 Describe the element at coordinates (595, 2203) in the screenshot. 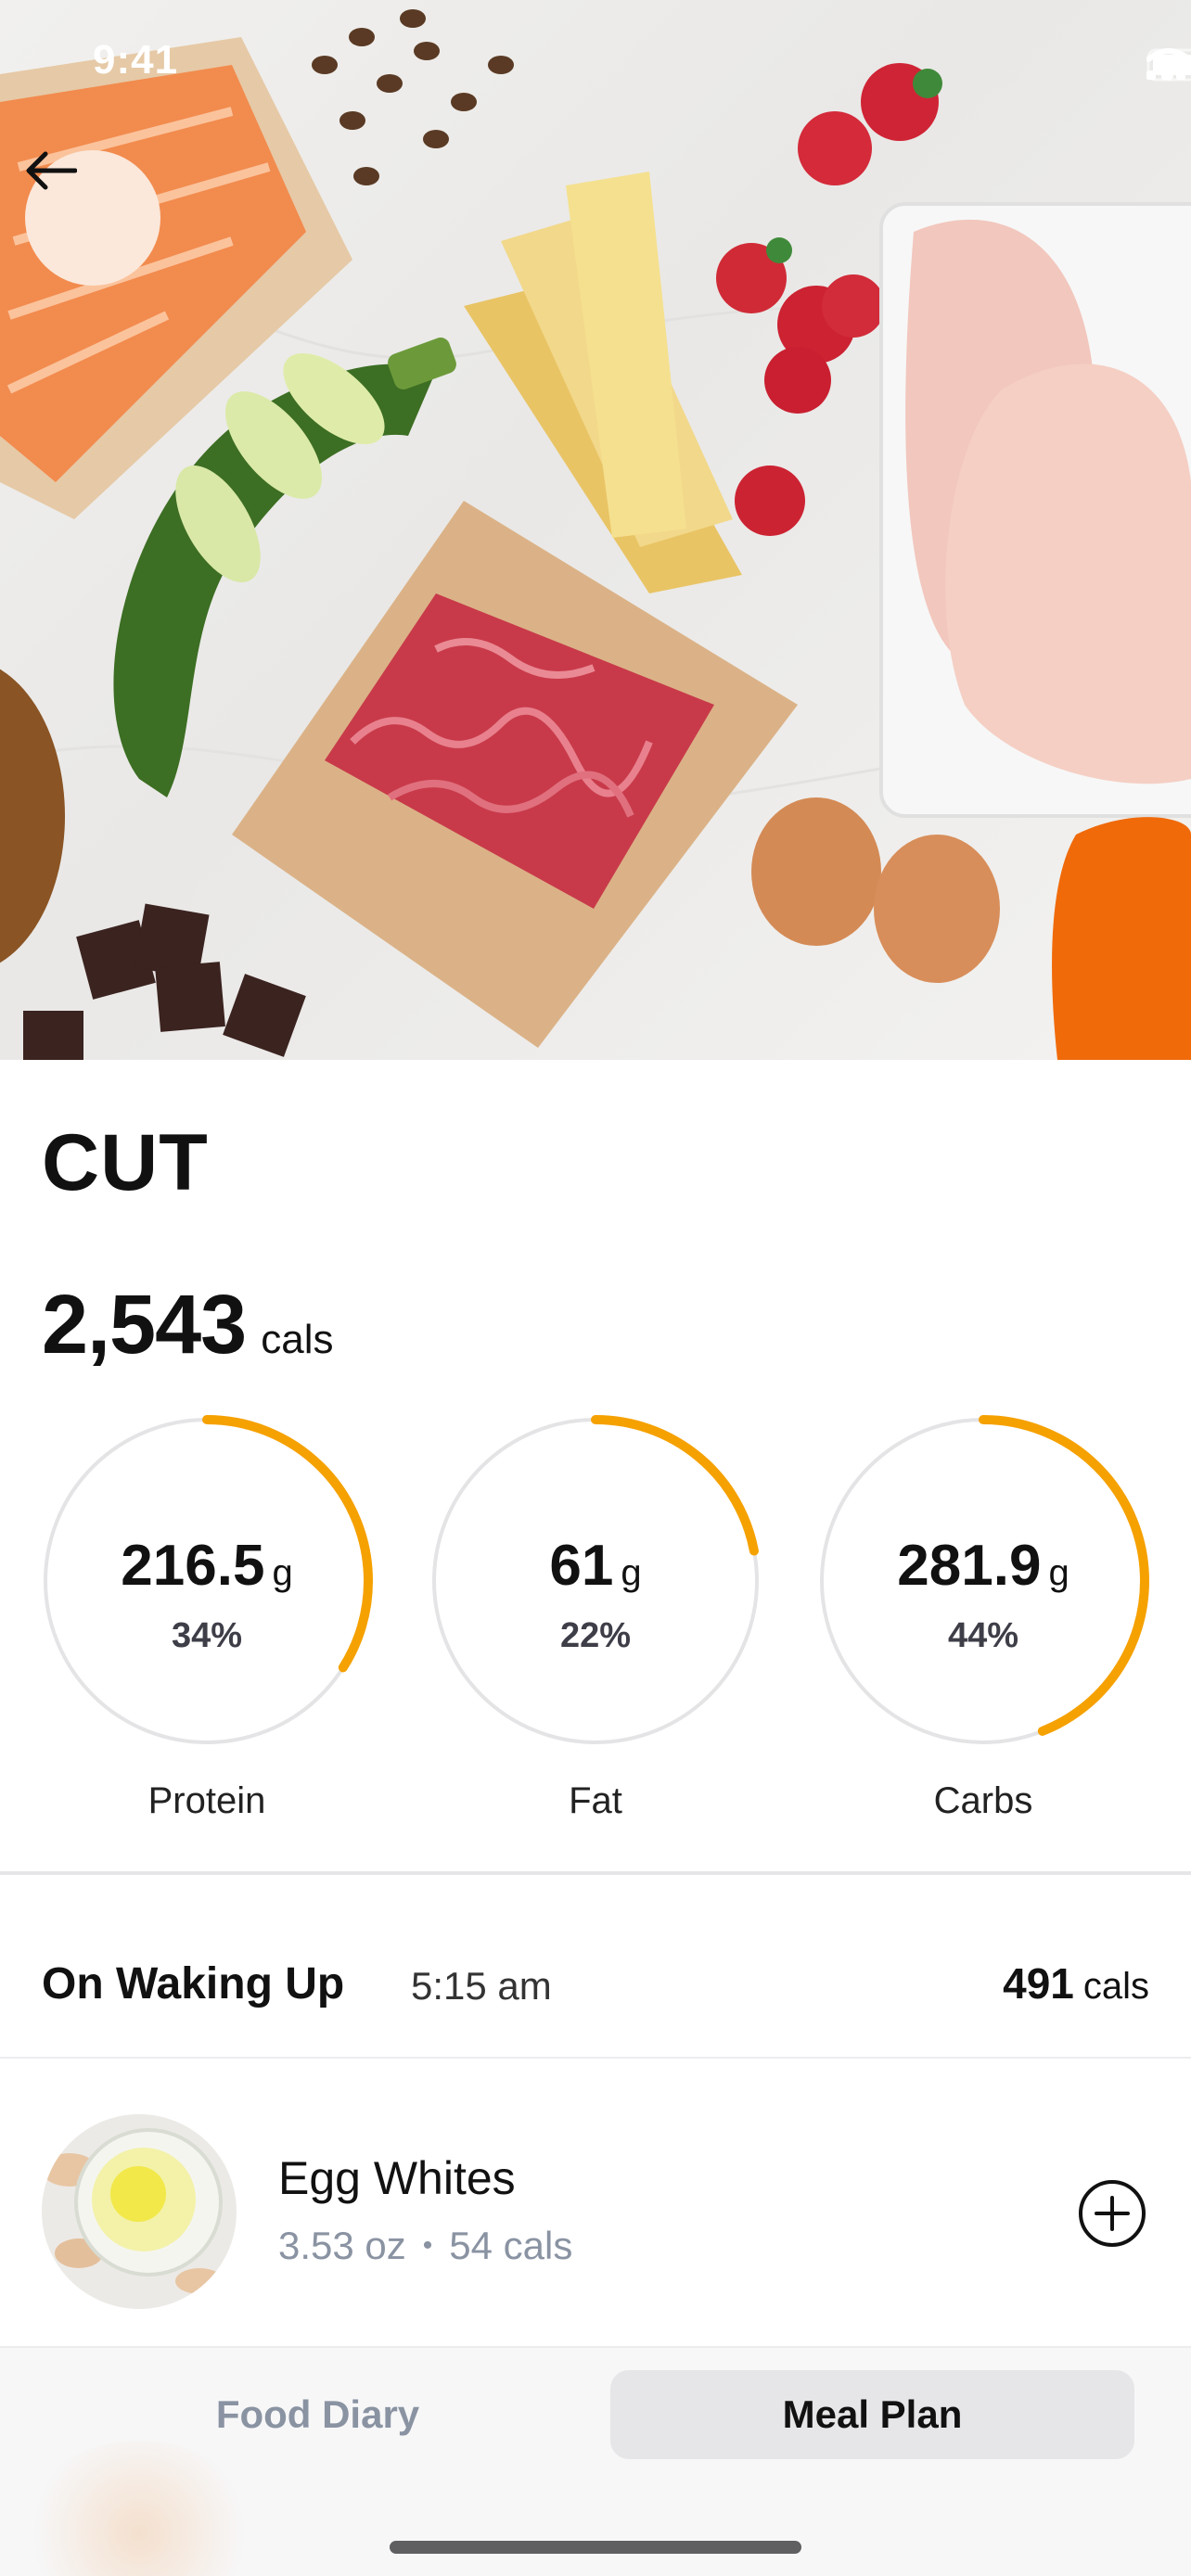

I see `food-item: Egg Whites 3.53 oz • 54 cals` at that location.